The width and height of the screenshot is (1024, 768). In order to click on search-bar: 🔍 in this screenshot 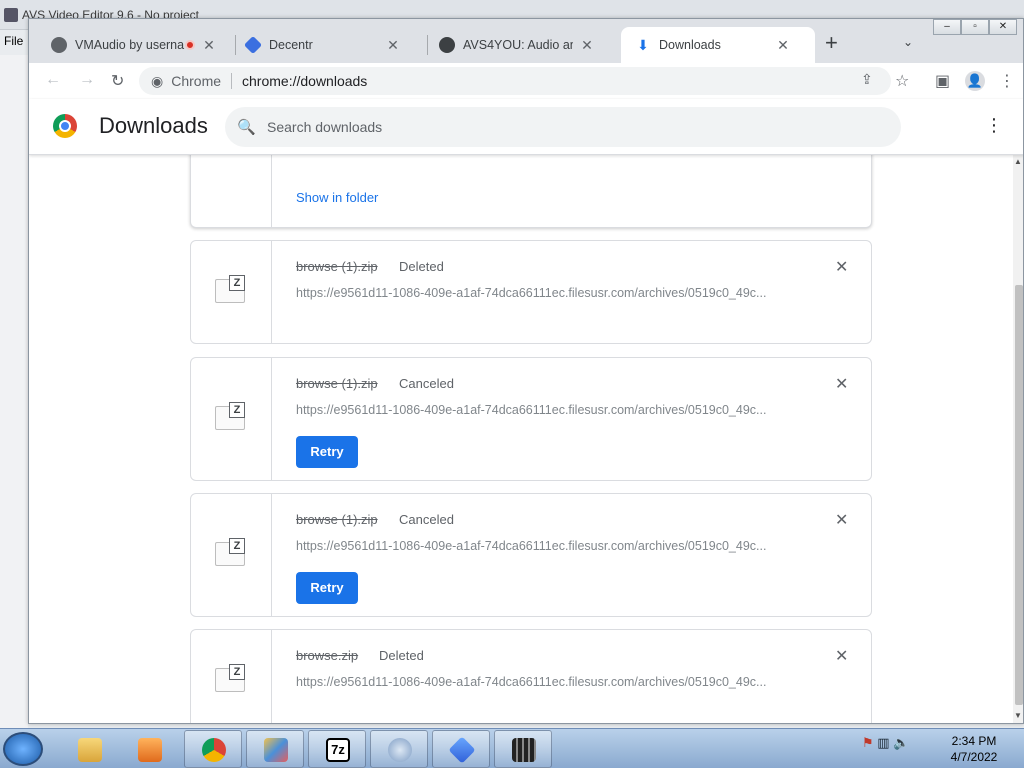, I will do `click(563, 127)`.